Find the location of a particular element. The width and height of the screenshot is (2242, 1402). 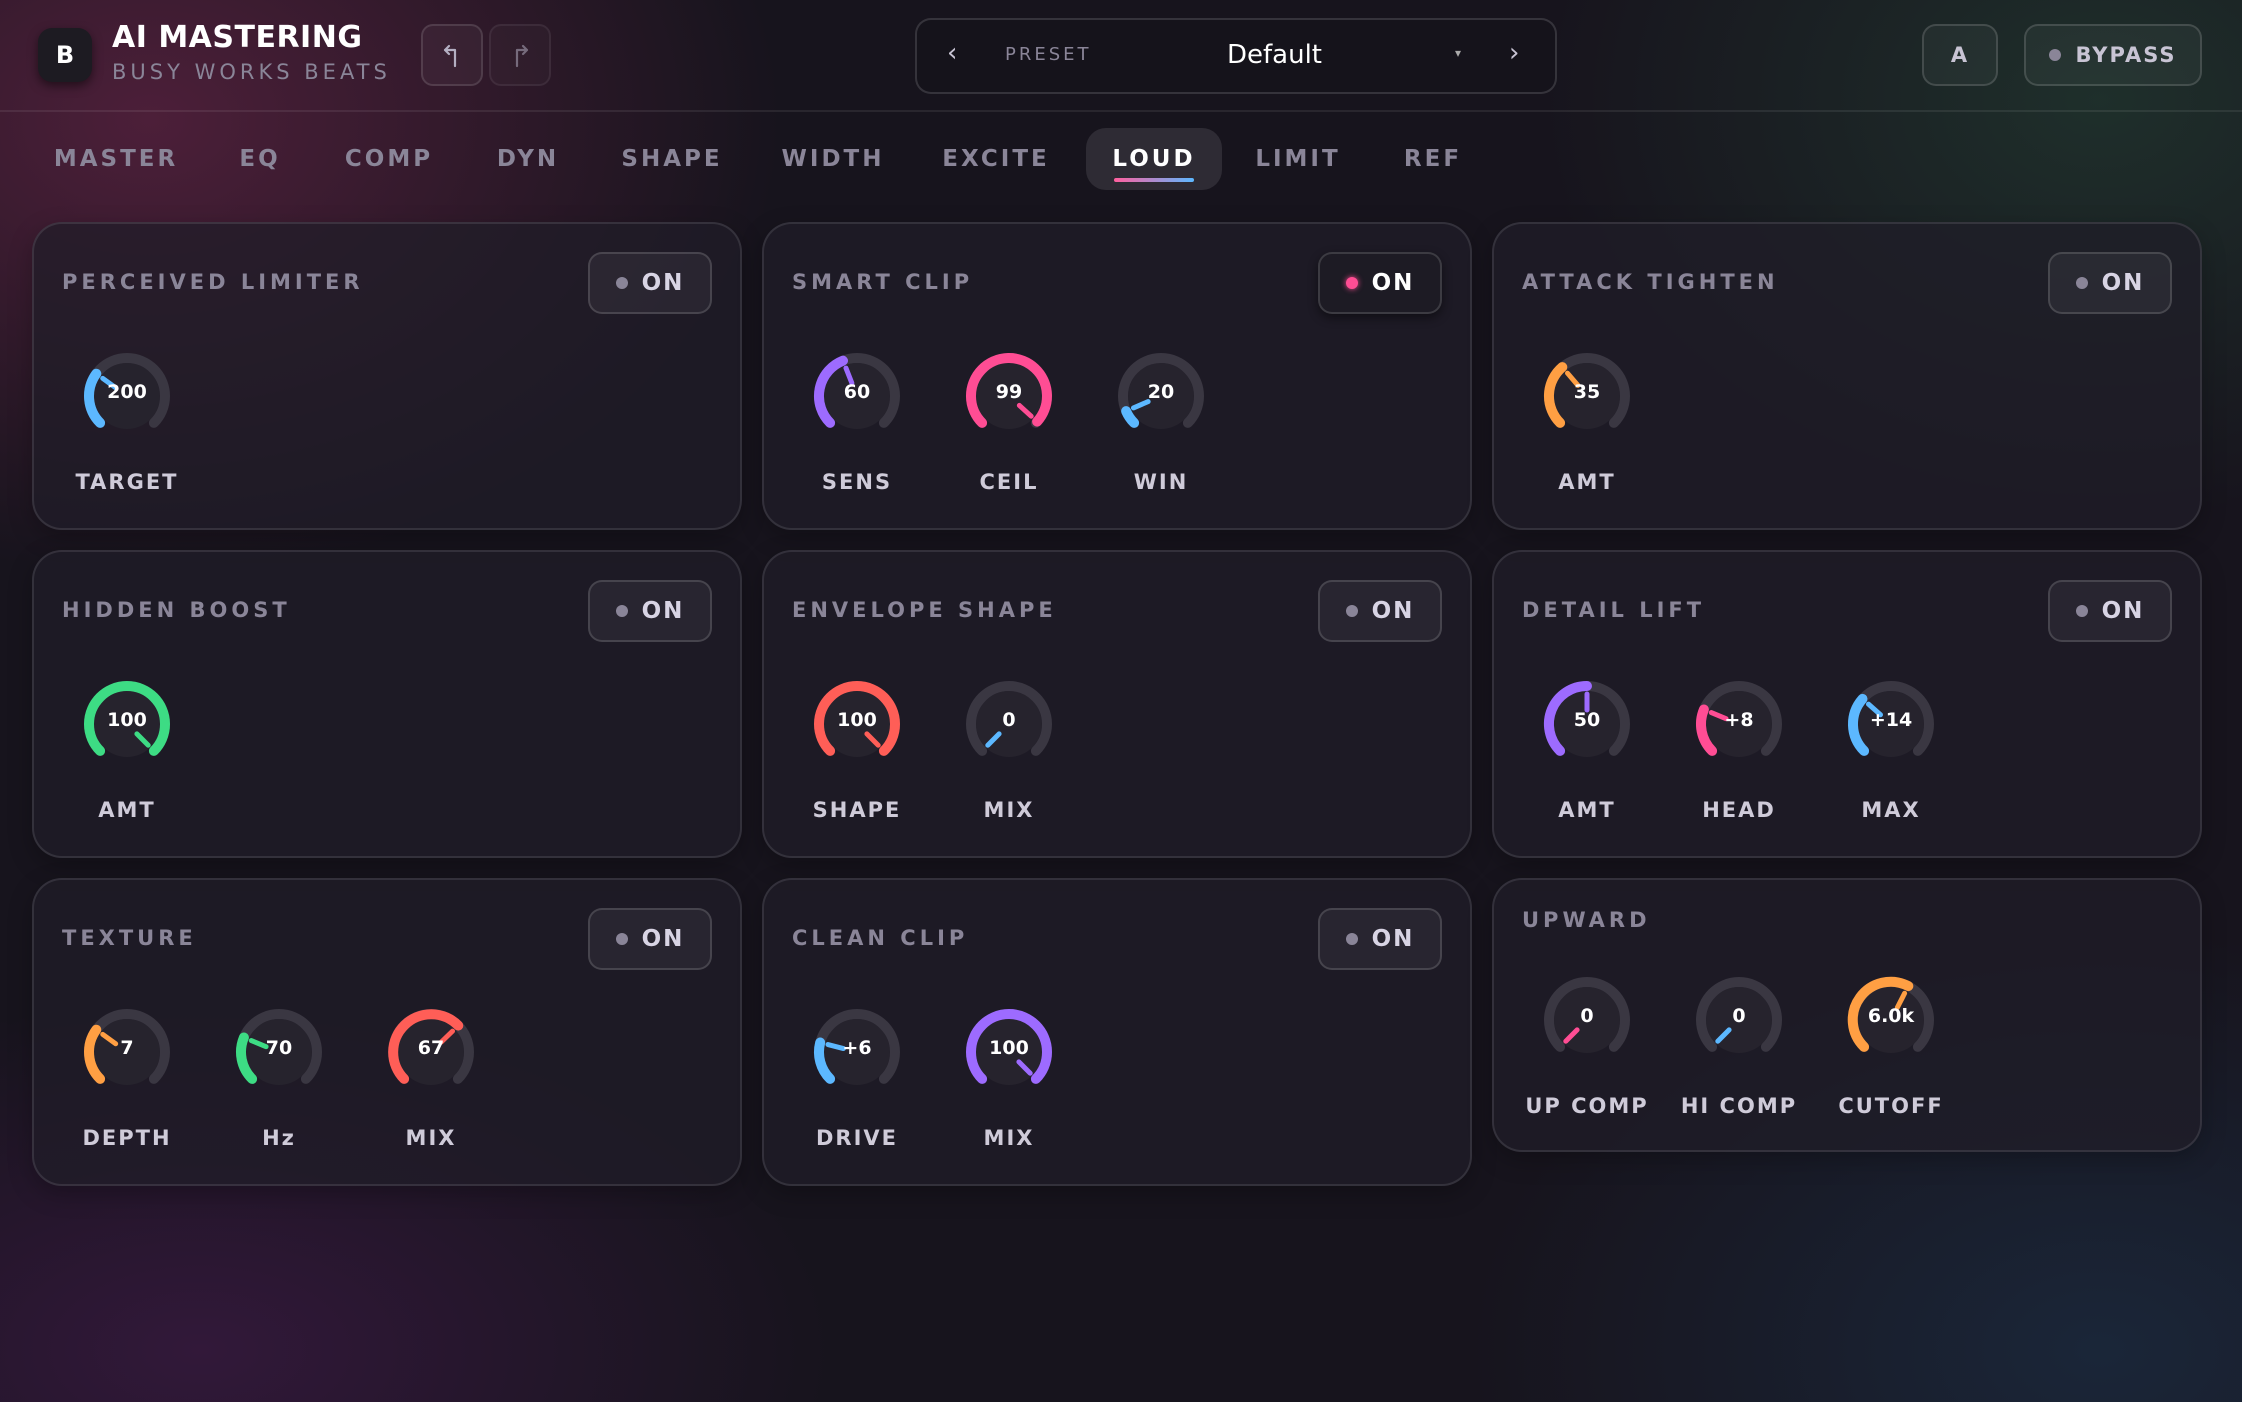

upward-panel: UPWARD 0 UP COMP 0 HI COMP 6.0k CUTOFF is located at coordinates (1847, 1015).